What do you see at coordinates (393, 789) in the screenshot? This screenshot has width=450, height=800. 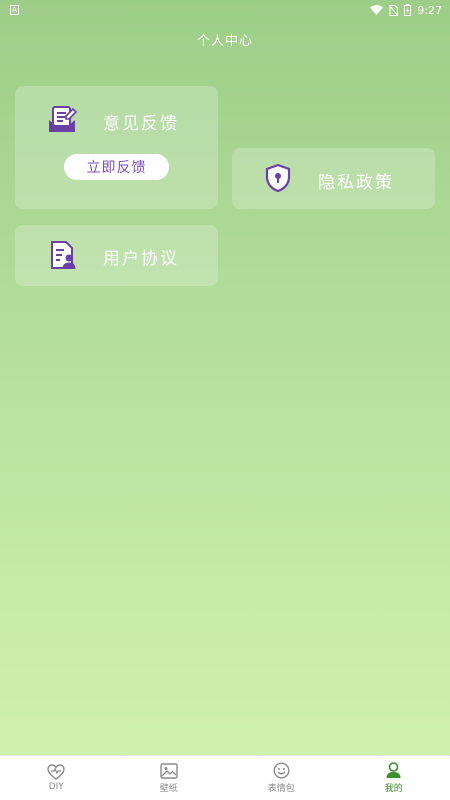 I see `tab-mine-label: 我的` at bounding box center [393, 789].